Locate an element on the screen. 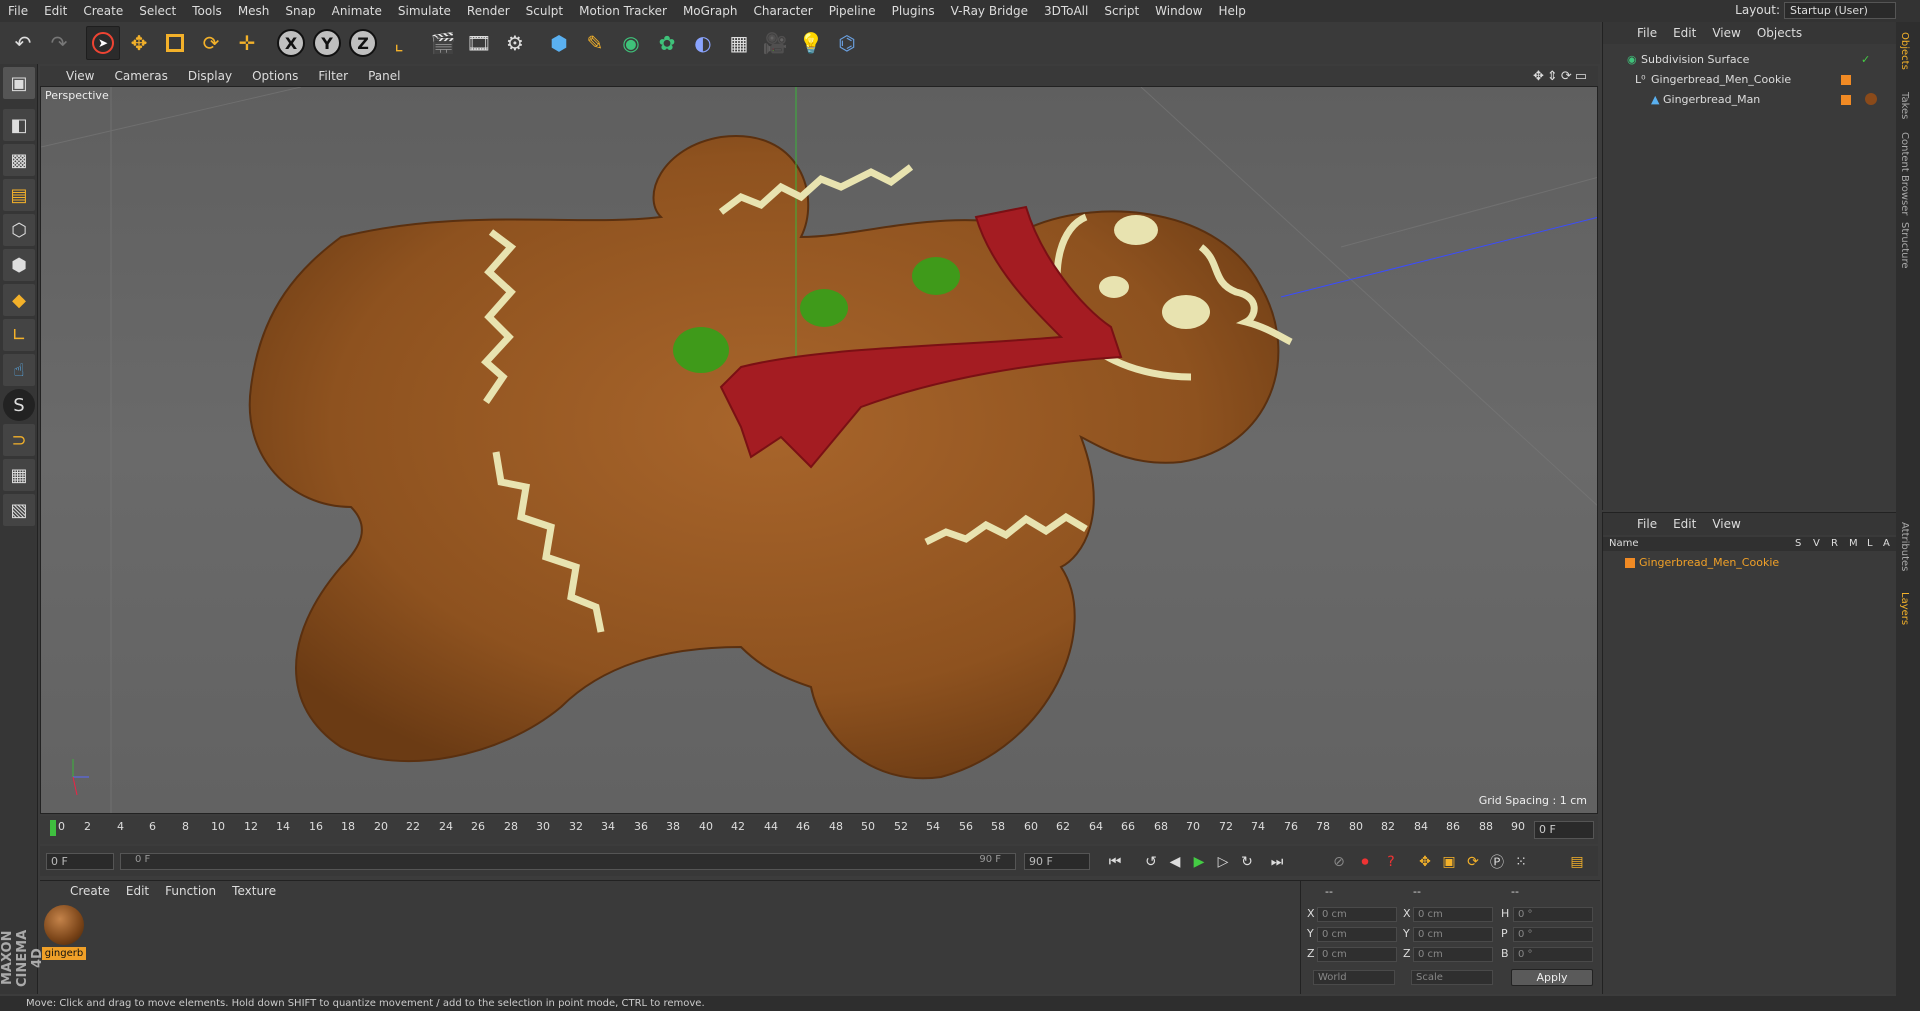  object-row-gingerbread-man: ▲ Gingerbread_Man is located at coordinates (1750, 99).